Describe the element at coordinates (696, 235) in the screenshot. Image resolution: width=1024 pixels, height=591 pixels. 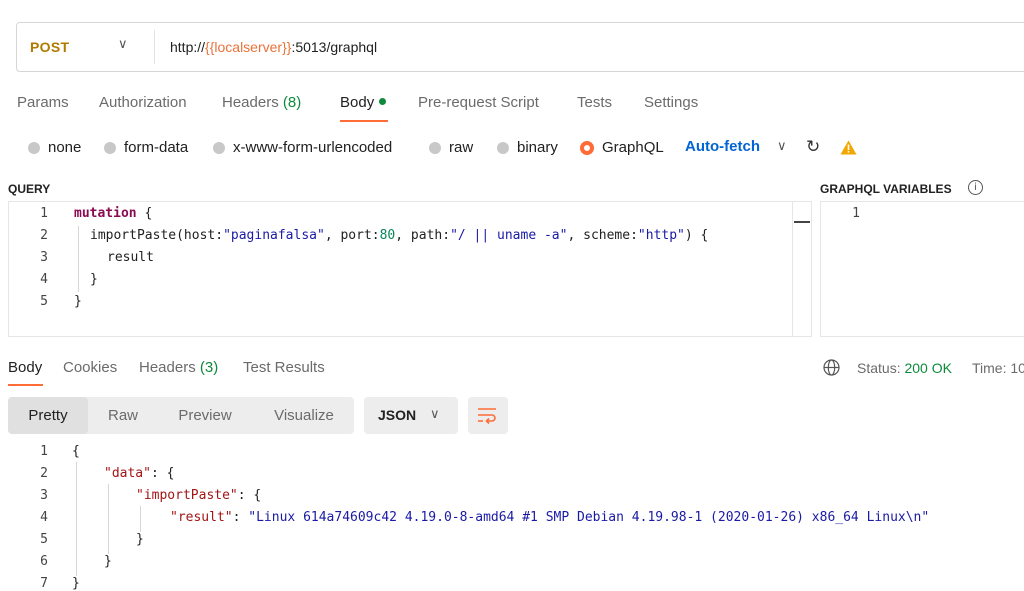
I see `code-text: ) {` at that location.